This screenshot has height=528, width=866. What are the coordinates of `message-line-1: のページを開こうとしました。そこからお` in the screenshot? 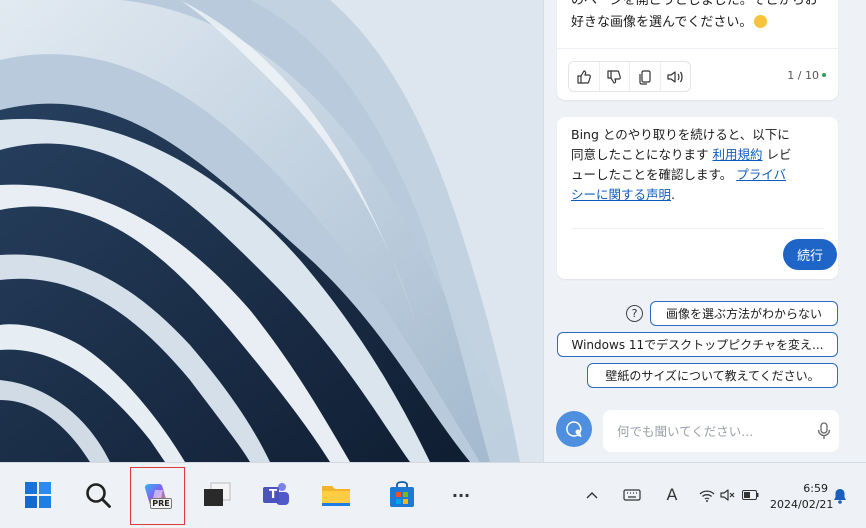 It's located at (694, 4).